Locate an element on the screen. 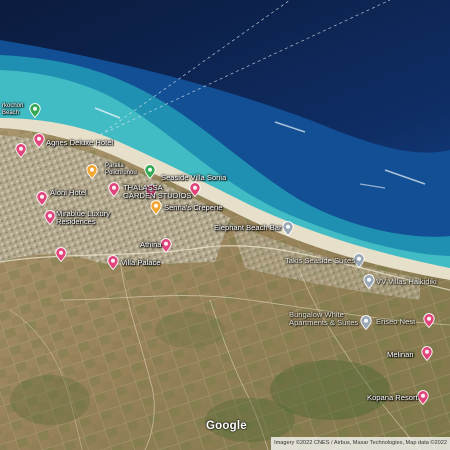  place-label-rkochori-beach: rkochori Beach is located at coordinates (12, 109).